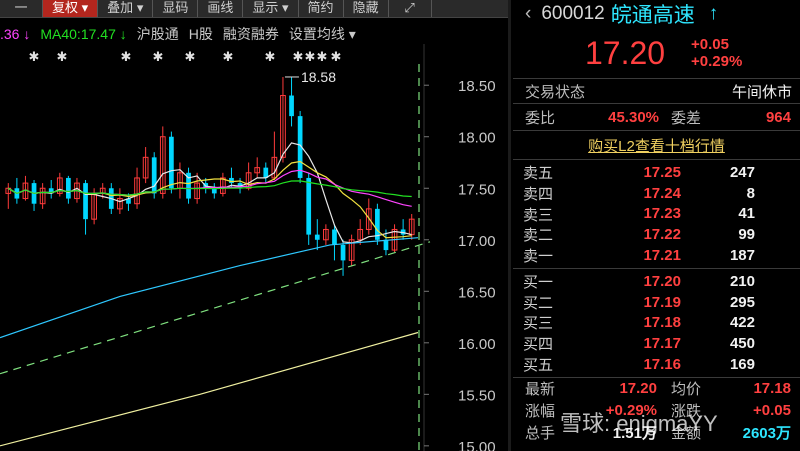 Image resolution: width=800 pixels, height=451 pixels. What do you see at coordinates (714, 14) in the screenshot?
I see `next-stock-icon: ↑` at bounding box center [714, 14].